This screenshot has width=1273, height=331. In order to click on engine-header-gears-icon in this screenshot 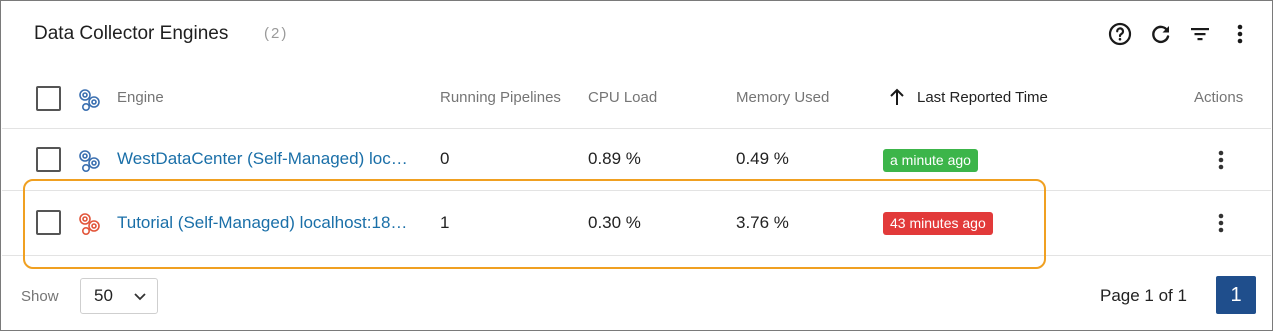, I will do `click(89, 100)`.